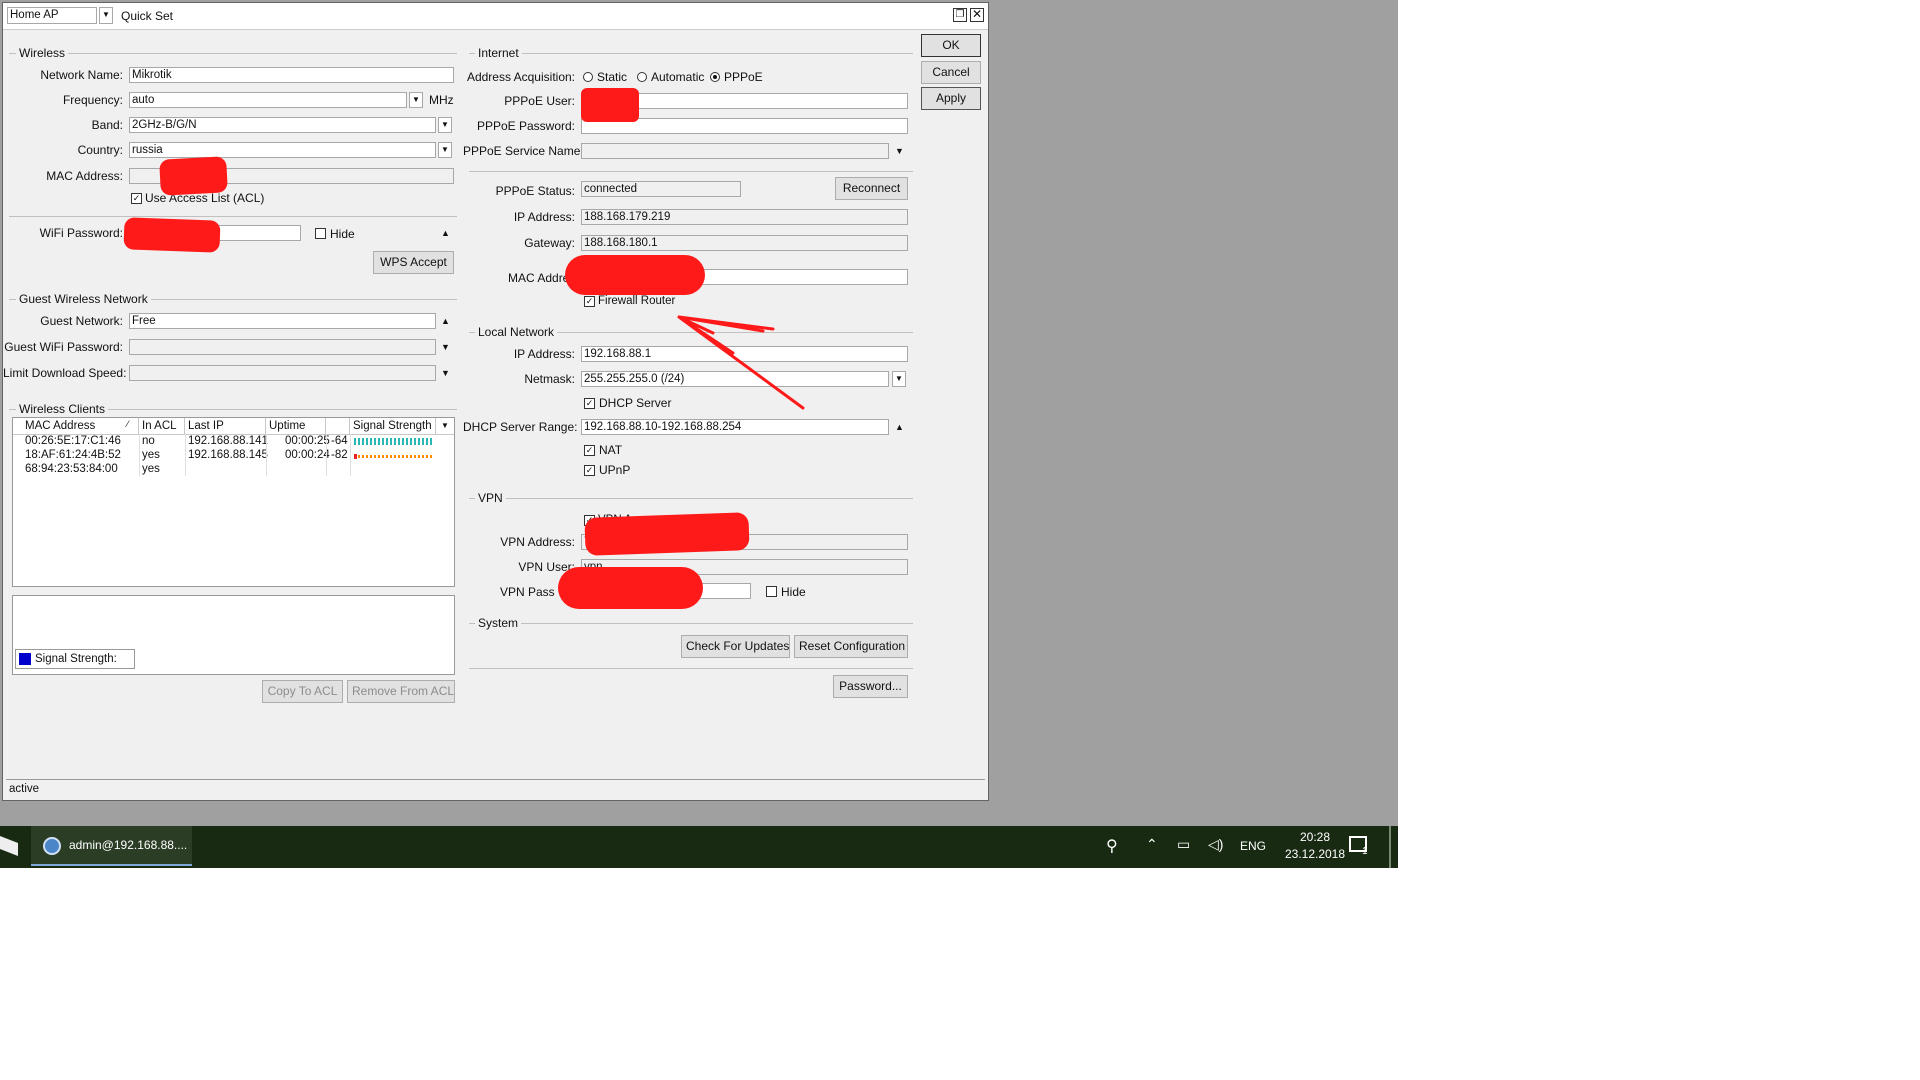 Image resolution: width=1920 pixels, height=1080 pixels. I want to click on col-mac-header: MAC Address, so click(76, 426).